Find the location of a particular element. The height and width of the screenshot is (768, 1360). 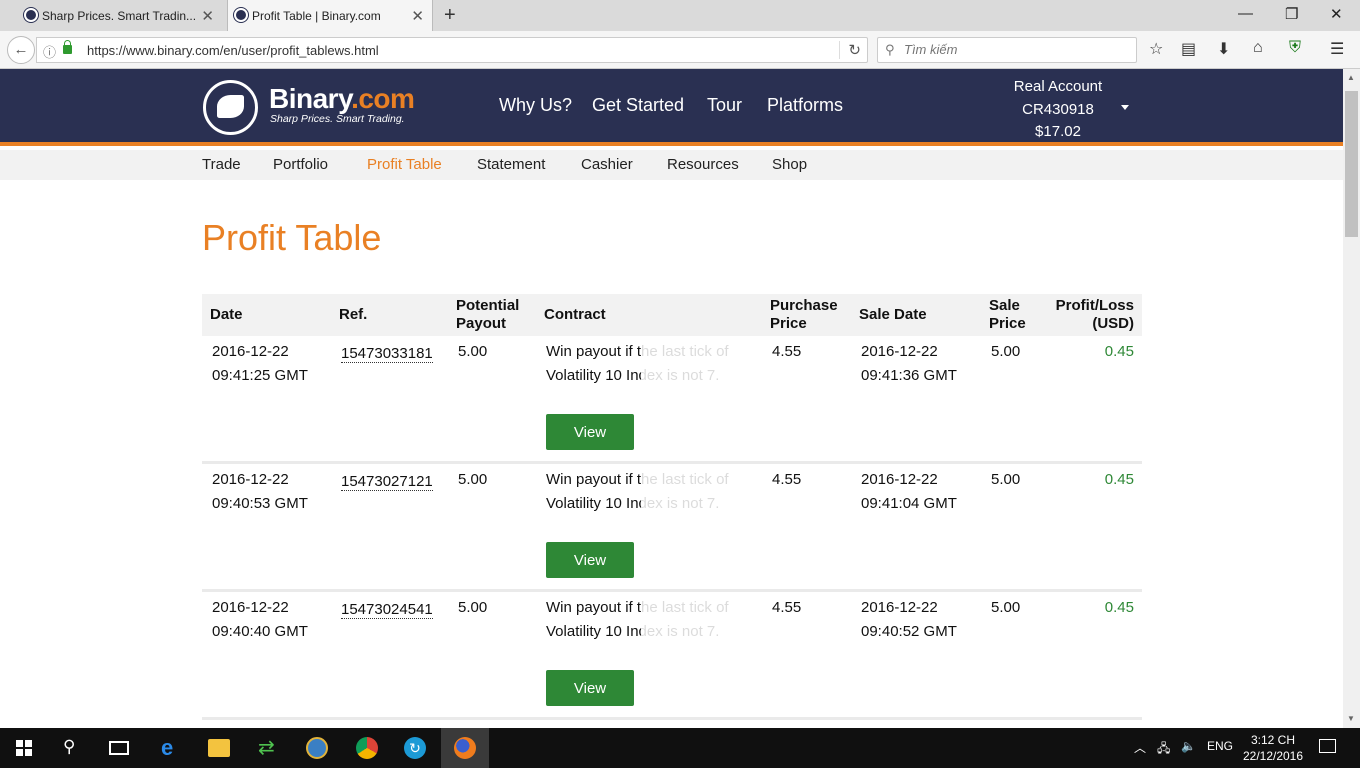

shield-extension-icon: ⛨ is located at coordinates (1295, 48).